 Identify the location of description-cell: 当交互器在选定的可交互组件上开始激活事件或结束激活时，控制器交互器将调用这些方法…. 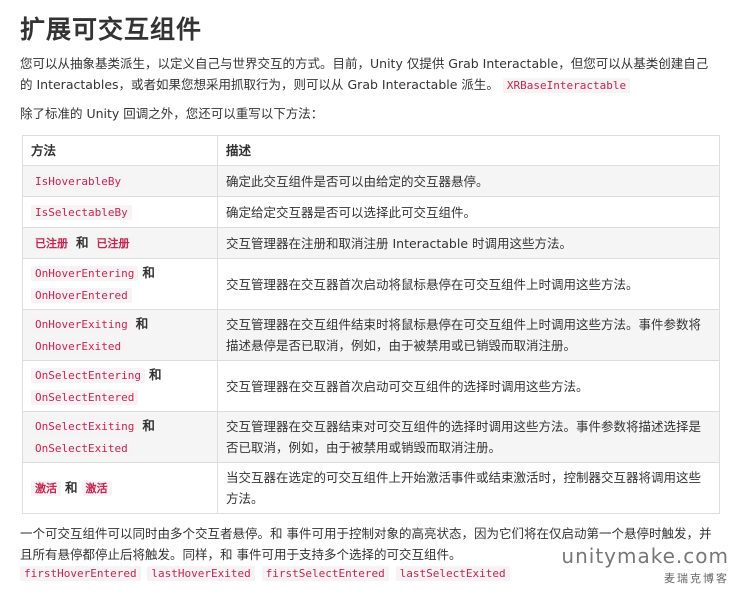
(468, 488).